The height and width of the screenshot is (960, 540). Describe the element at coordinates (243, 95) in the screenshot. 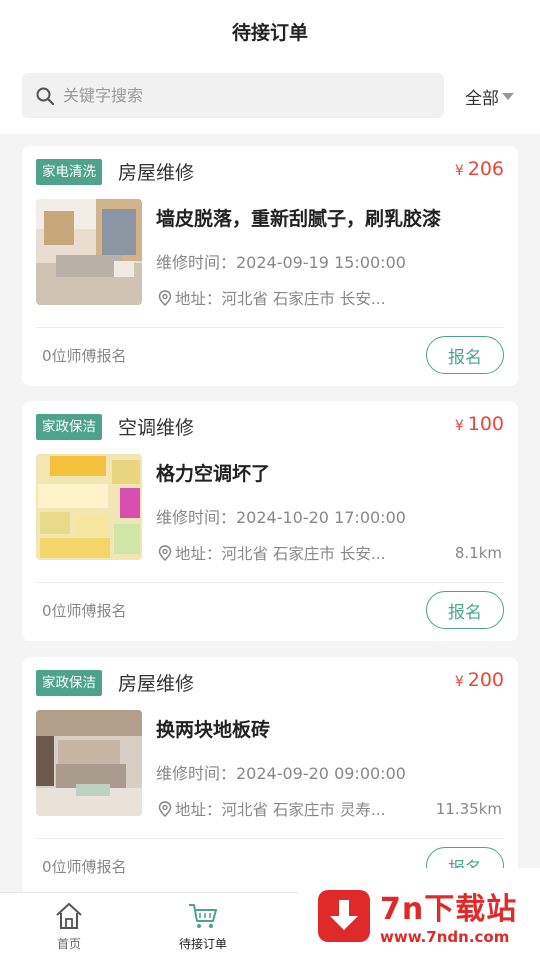

I see `search-input` at that location.